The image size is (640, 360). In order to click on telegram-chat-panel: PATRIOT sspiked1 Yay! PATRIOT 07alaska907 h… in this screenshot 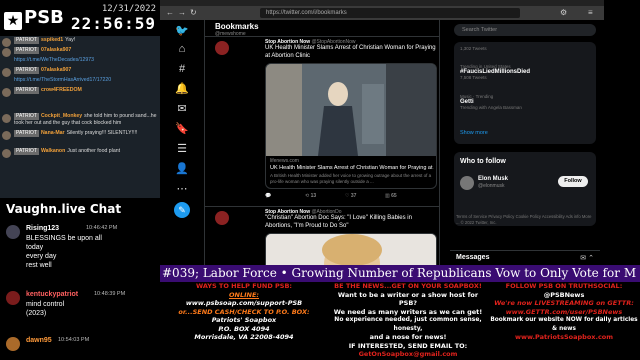, I will do `click(80, 117)`.